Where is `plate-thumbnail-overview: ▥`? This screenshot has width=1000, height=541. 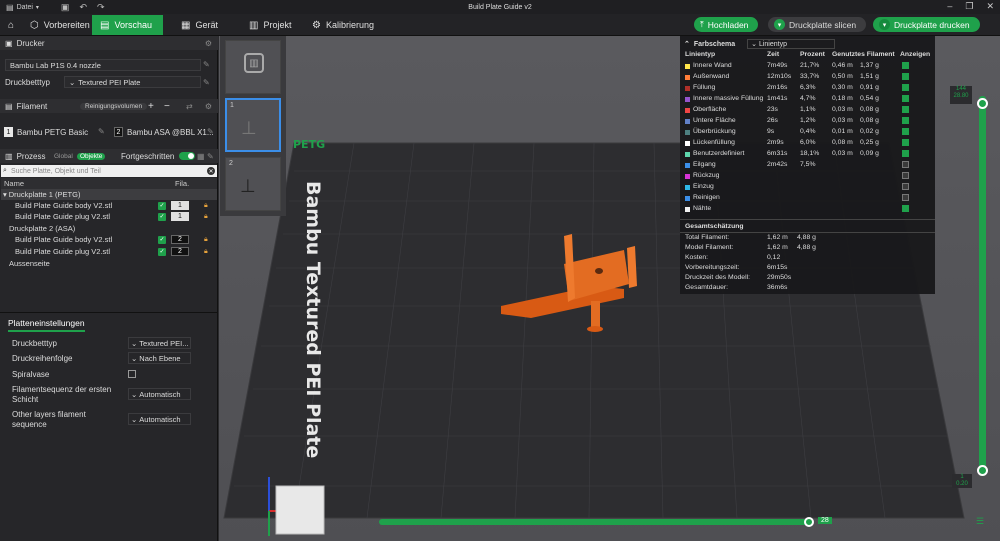
plate-thumbnail-overview: ▥ is located at coordinates (253, 67).